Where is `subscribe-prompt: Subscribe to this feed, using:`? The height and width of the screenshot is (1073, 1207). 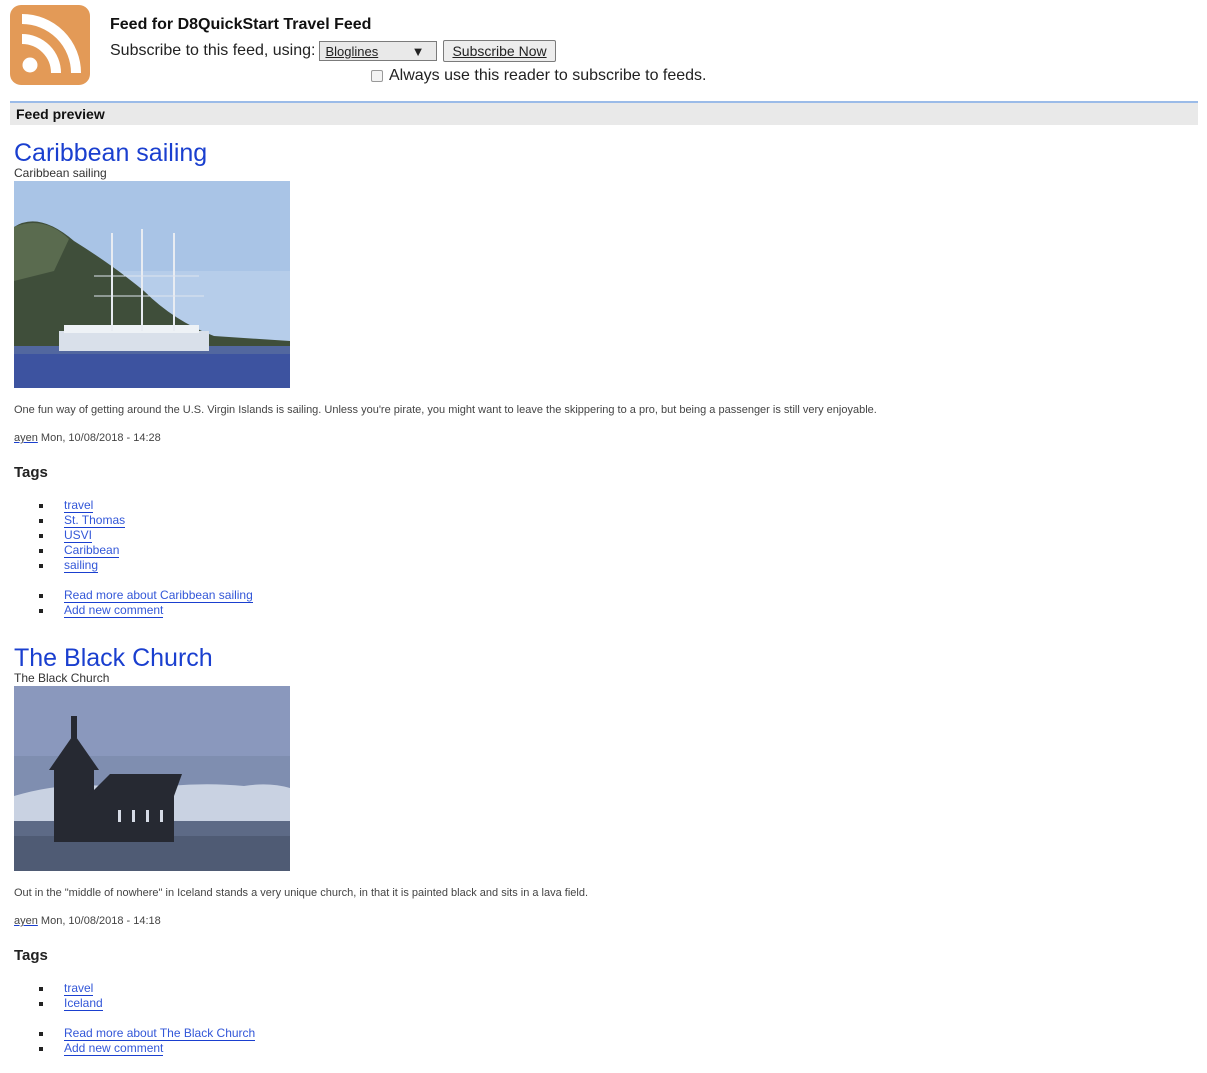 subscribe-prompt: Subscribe to this feed, using: is located at coordinates (213, 50).